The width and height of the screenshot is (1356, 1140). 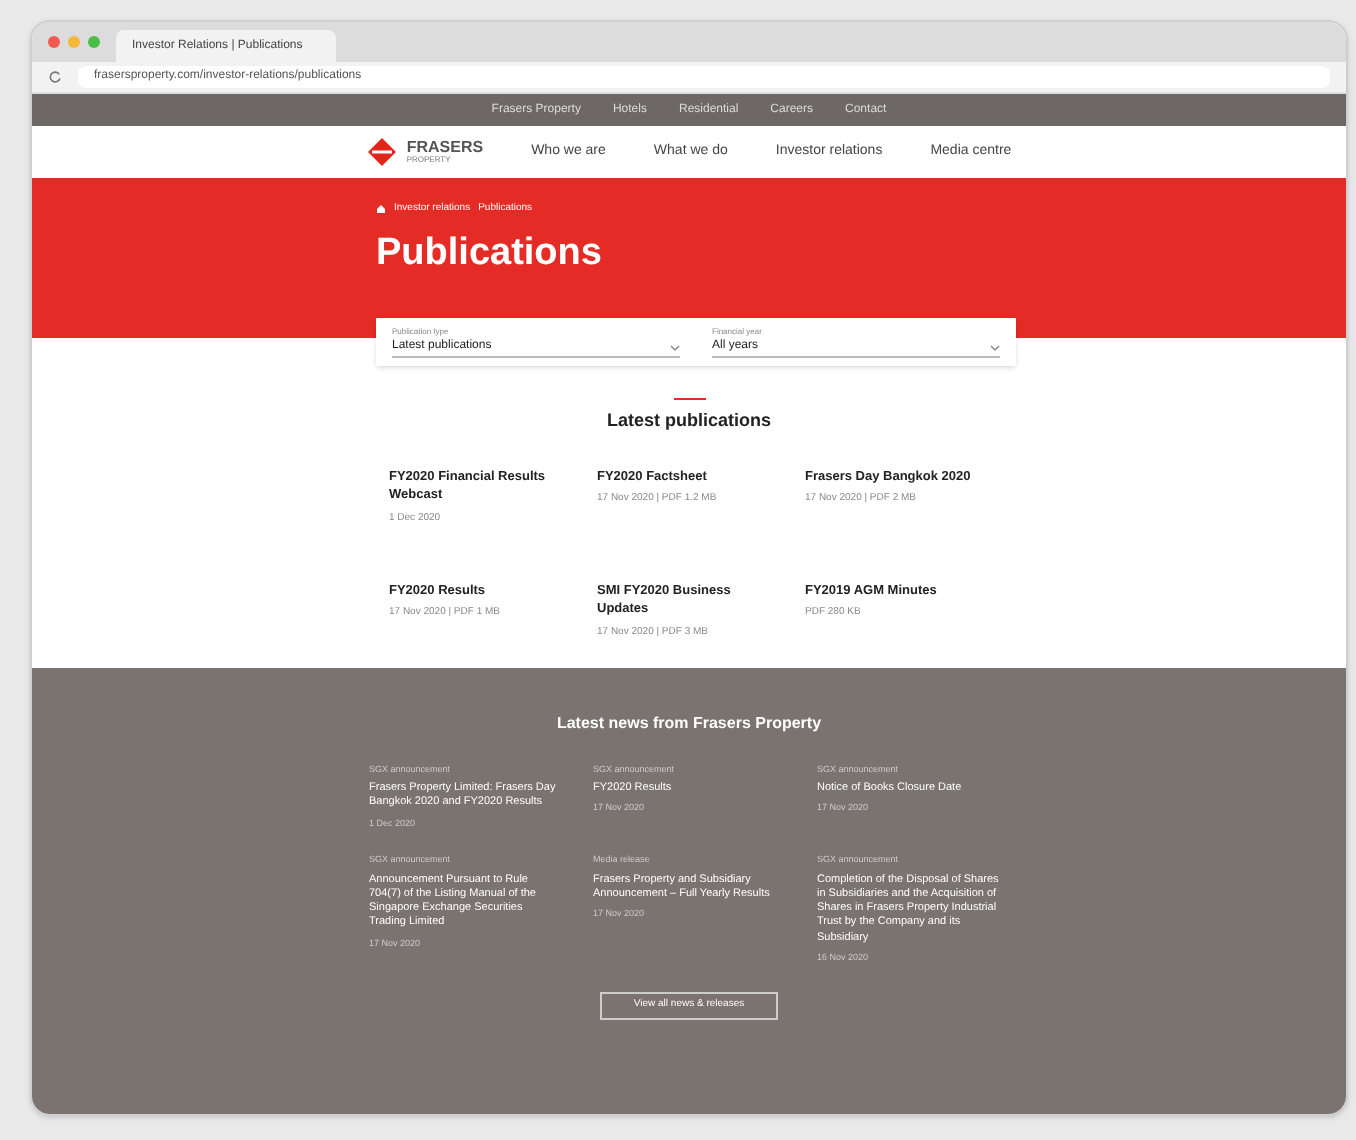 I want to click on home-icon, so click(x=381, y=209).